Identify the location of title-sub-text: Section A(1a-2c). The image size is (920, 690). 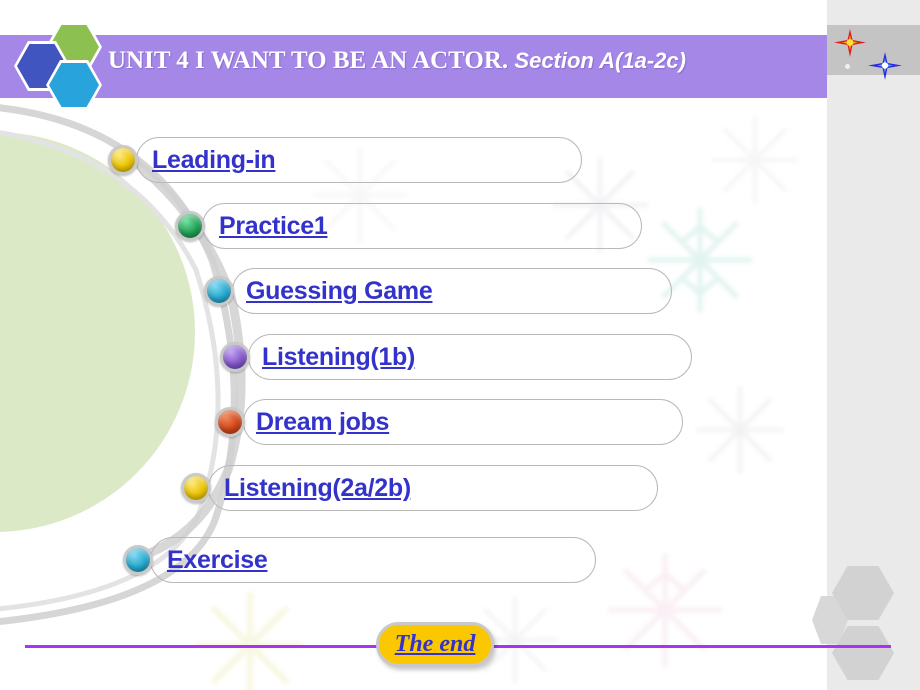
(600, 60).